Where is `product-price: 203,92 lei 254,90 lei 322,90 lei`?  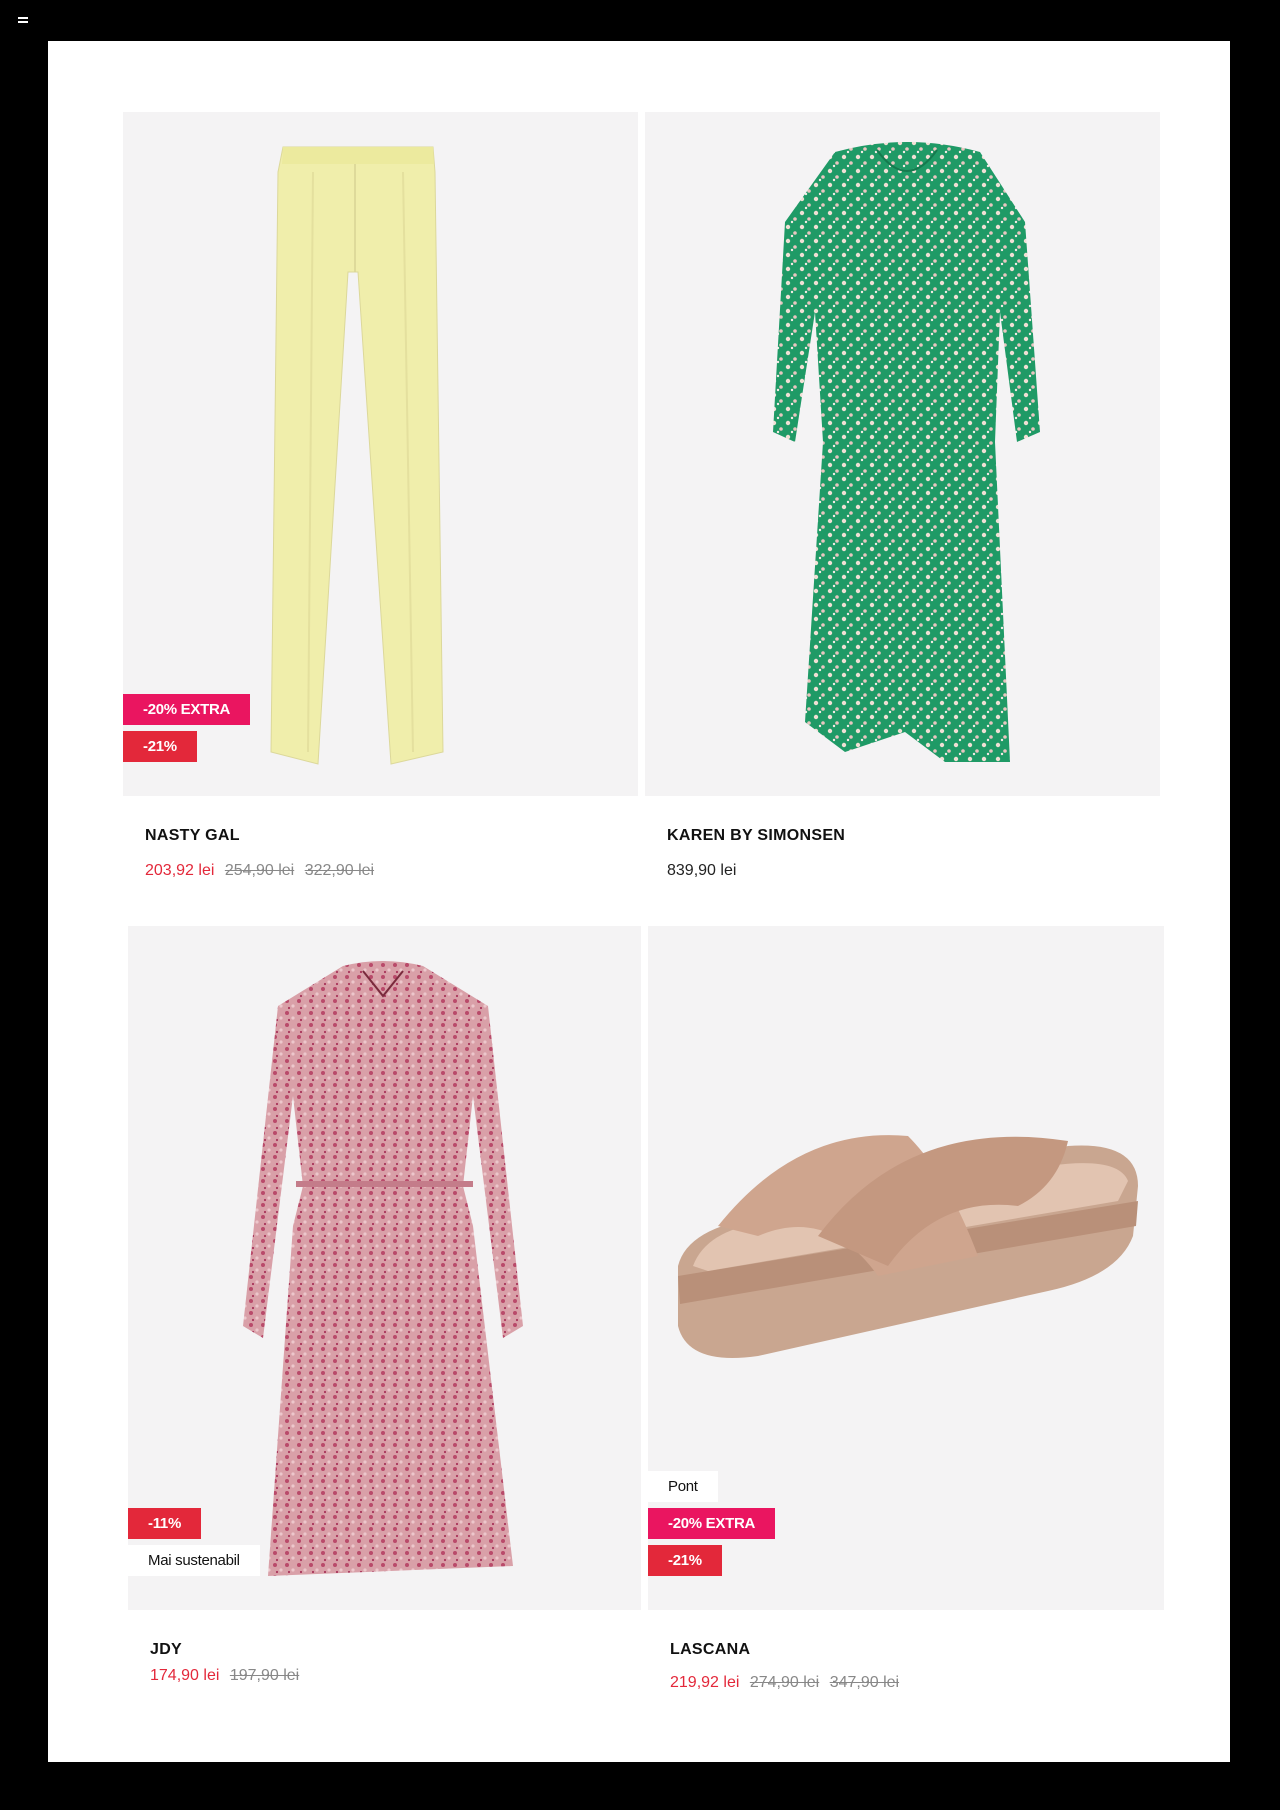
product-price: 203,92 lei 254,90 lei 322,90 lei is located at coordinates (262, 871).